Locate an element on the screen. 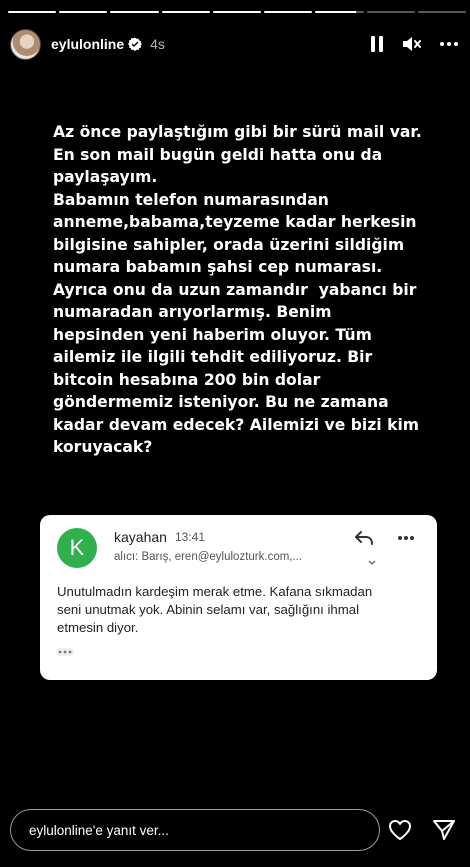 Image resolution: width=470 pixels, height=867 pixels. story-text-line: bitcoin hesabına 200 bin dolar is located at coordinates (187, 379).